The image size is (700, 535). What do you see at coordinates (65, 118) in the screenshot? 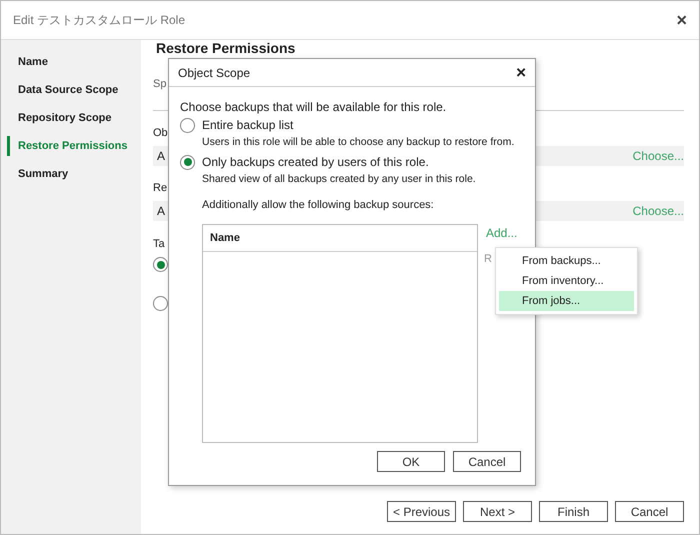
I see `sidebar-item: Repository Scope` at bounding box center [65, 118].